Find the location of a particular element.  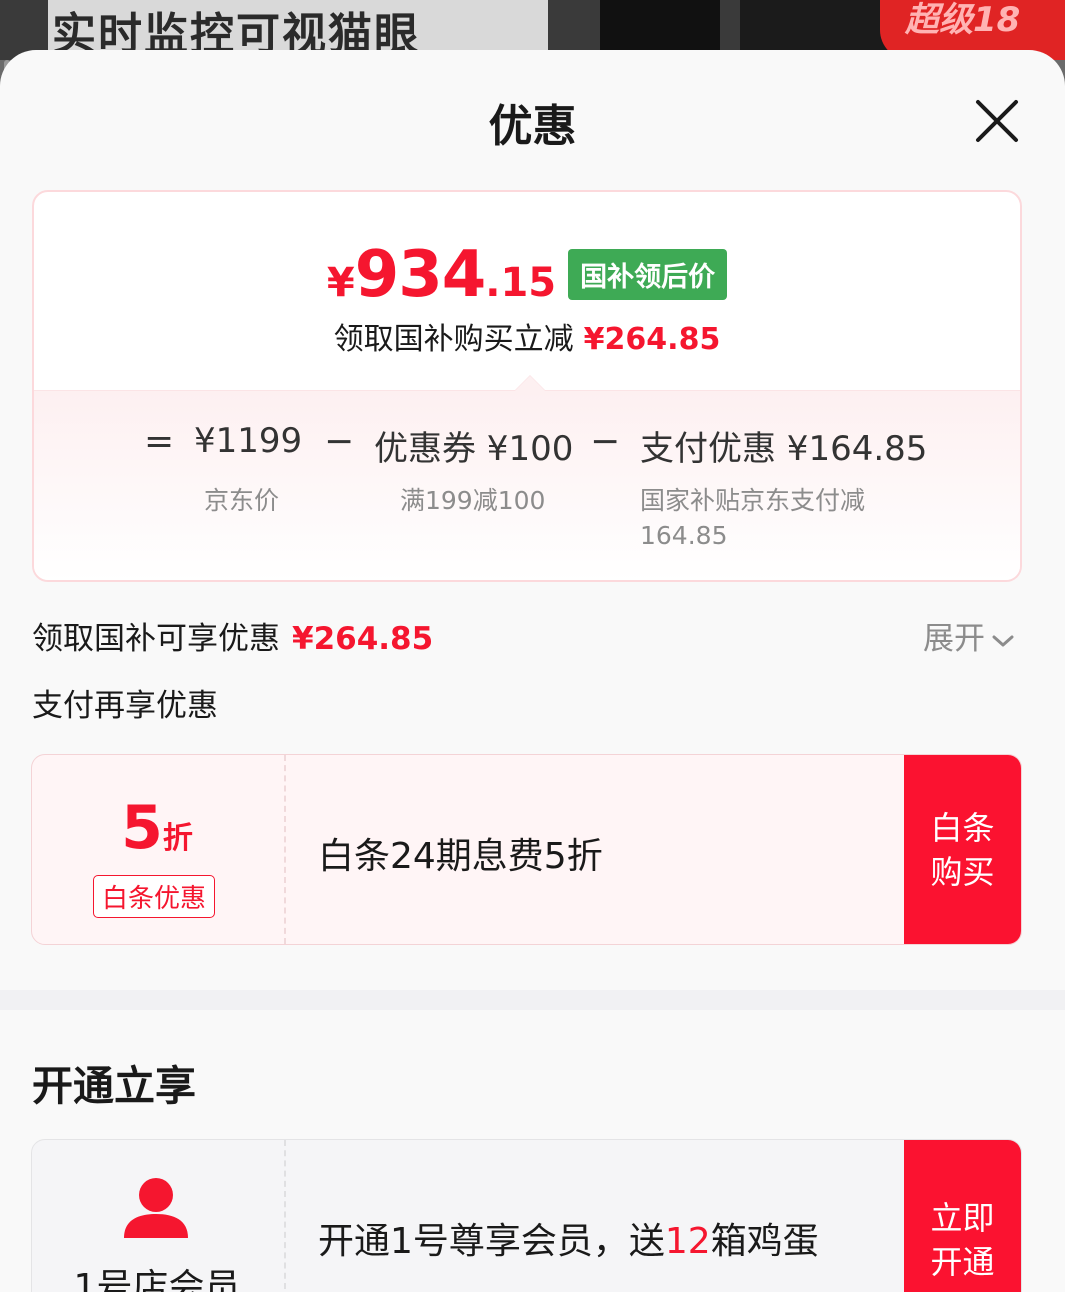

formula-payment-label: 国家补贴京东支付减 164.85 is located at coordinates (752, 518).